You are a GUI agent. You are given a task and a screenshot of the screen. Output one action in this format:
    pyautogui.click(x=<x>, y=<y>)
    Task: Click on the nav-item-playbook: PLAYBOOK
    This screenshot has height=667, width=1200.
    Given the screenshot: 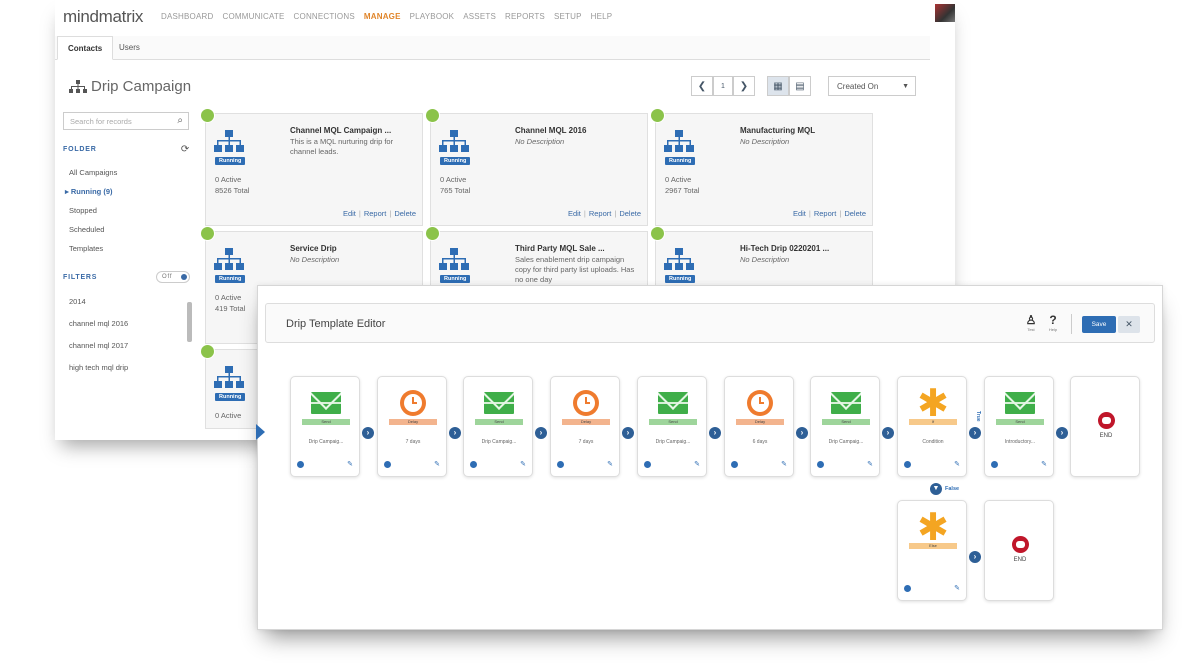 What is the action you would take?
    pyautogui.click(x=432, y=16)
    